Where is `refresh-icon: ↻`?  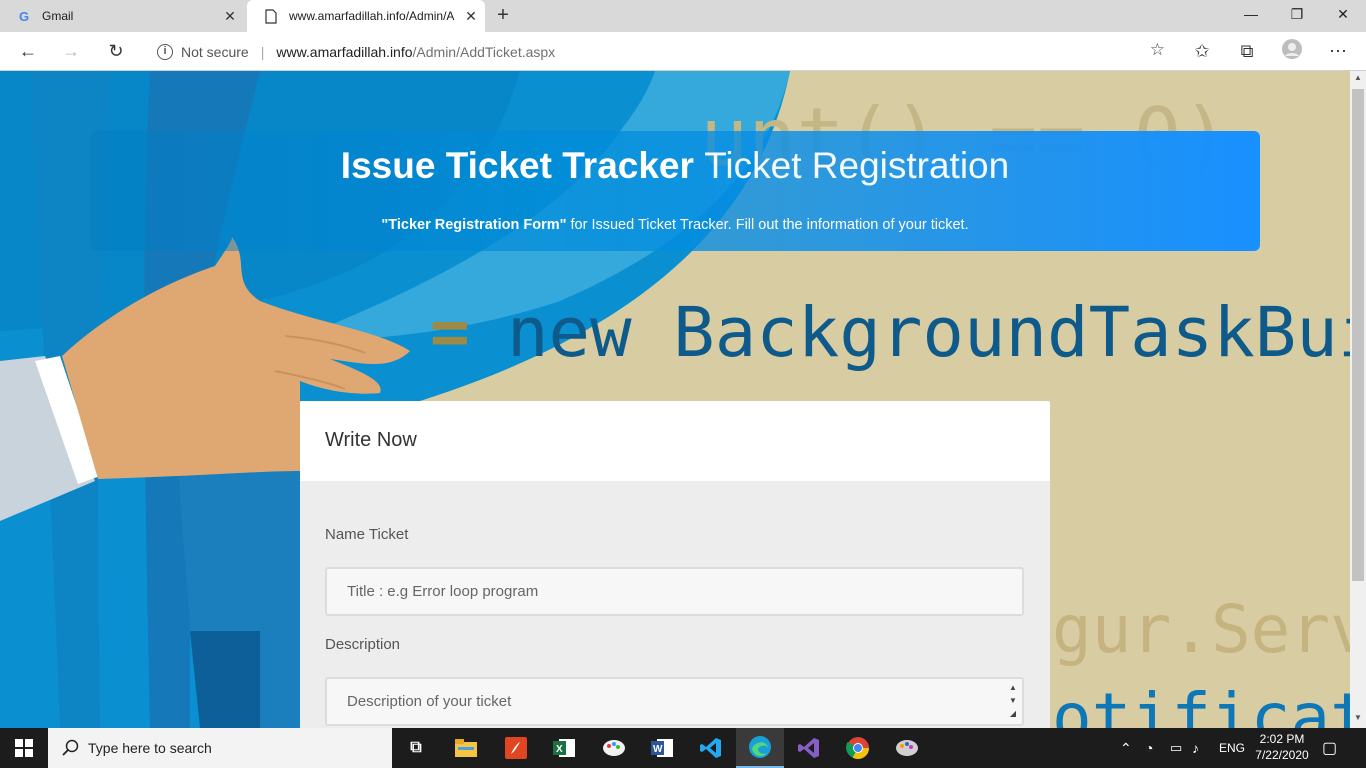
refresh-icon: ↻ is located at coordinates (116, 52).